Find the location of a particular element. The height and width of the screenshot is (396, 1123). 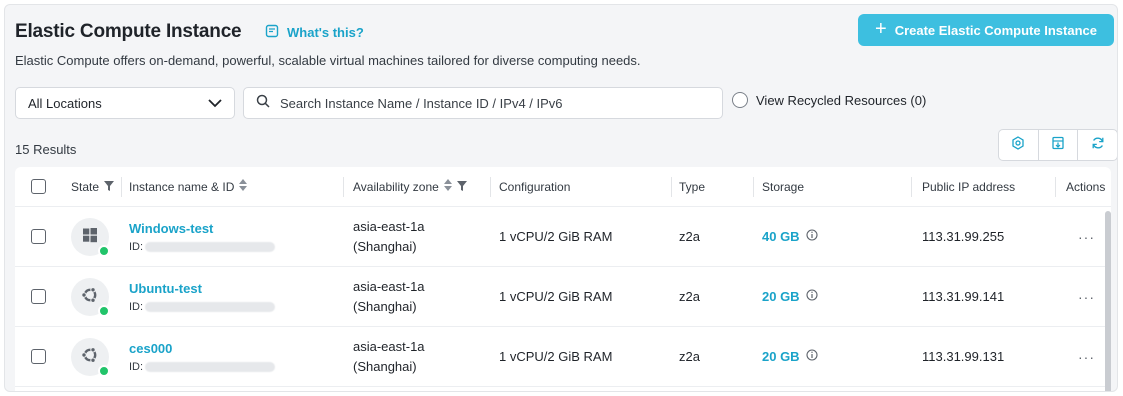

page-title: Elastic Compute Instance is located at coordinates (128, 31).